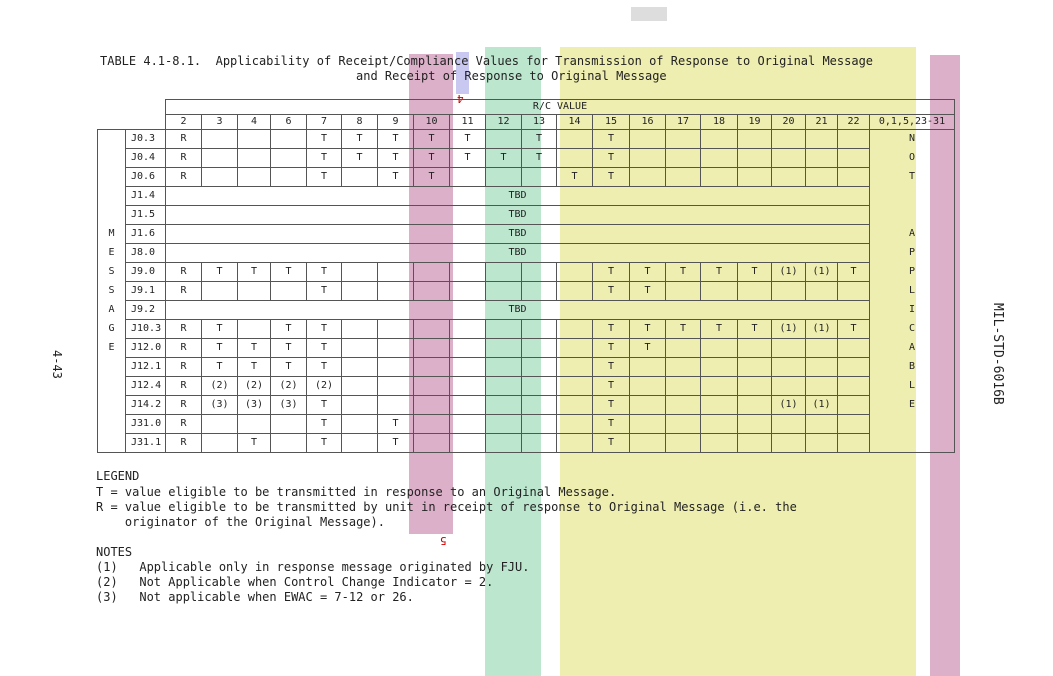  I want to click on table-row: M J1.6 TBD A, so click(526, 234).